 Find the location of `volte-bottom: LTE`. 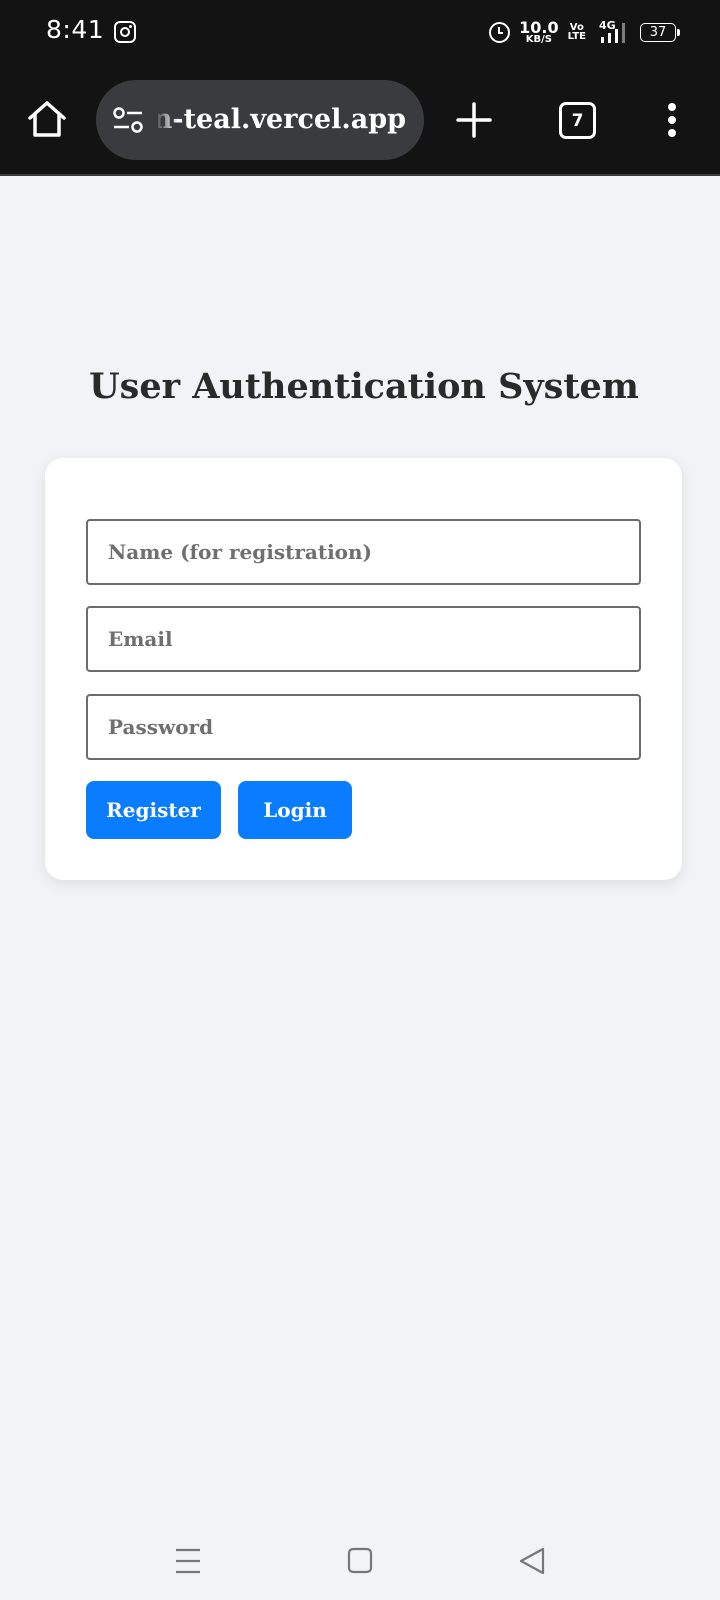

volte-bottom: LTE is located at coordinates (576, 36).